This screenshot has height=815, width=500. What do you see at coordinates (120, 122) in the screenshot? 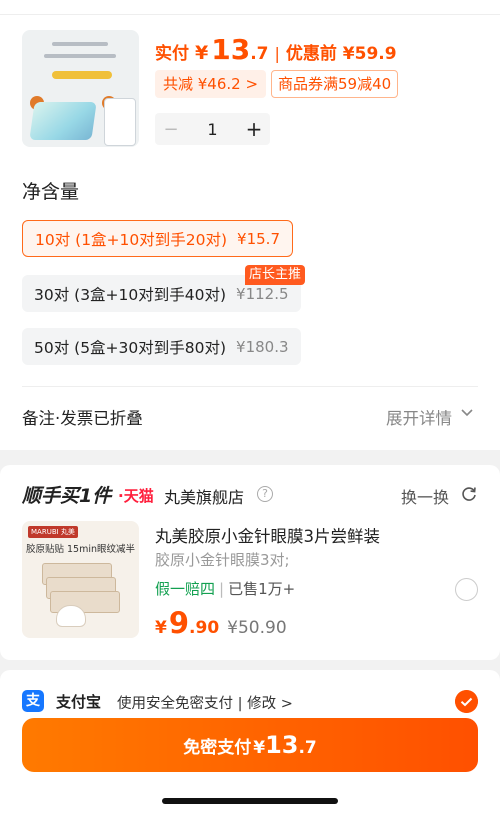
I see `thumb-eye-patch-sheet` at bounding box center [120, 122].